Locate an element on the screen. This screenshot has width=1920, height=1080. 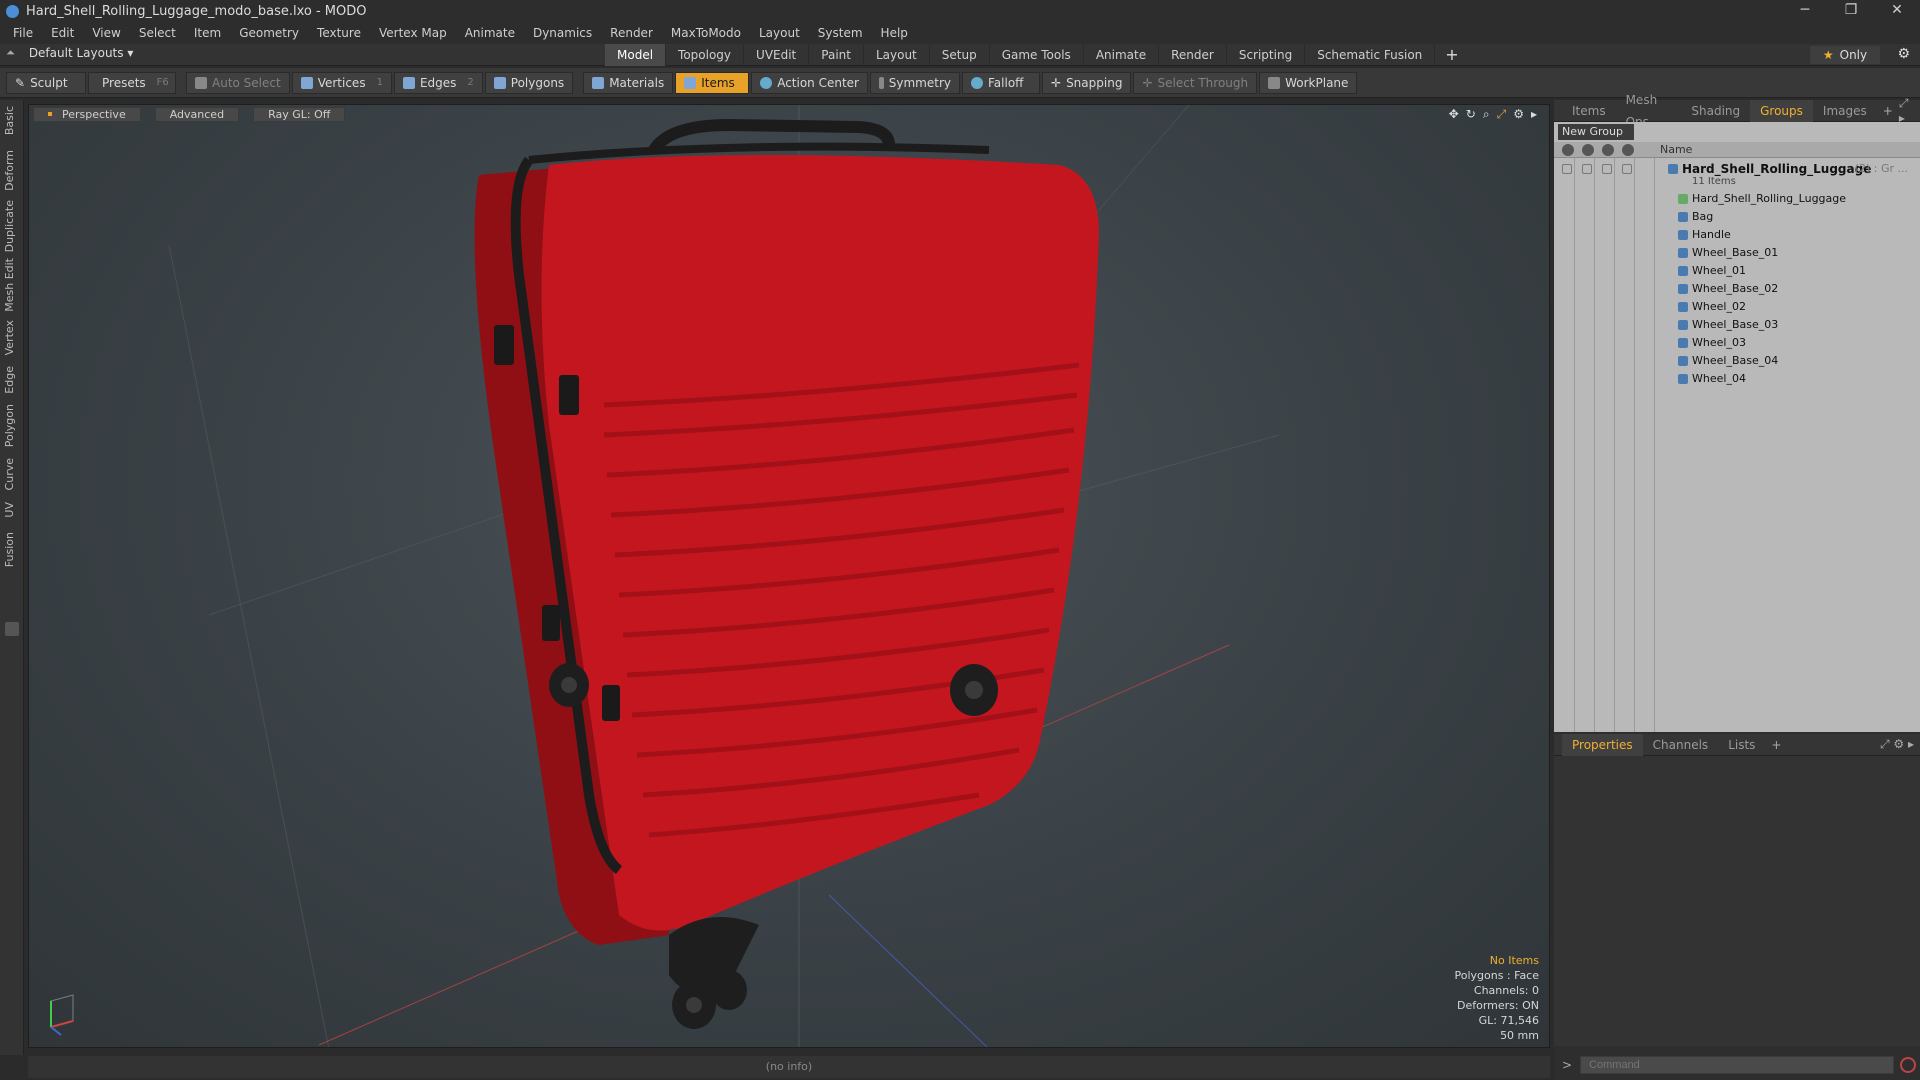
tab-render: Render is located at coordinates (1193, 55).